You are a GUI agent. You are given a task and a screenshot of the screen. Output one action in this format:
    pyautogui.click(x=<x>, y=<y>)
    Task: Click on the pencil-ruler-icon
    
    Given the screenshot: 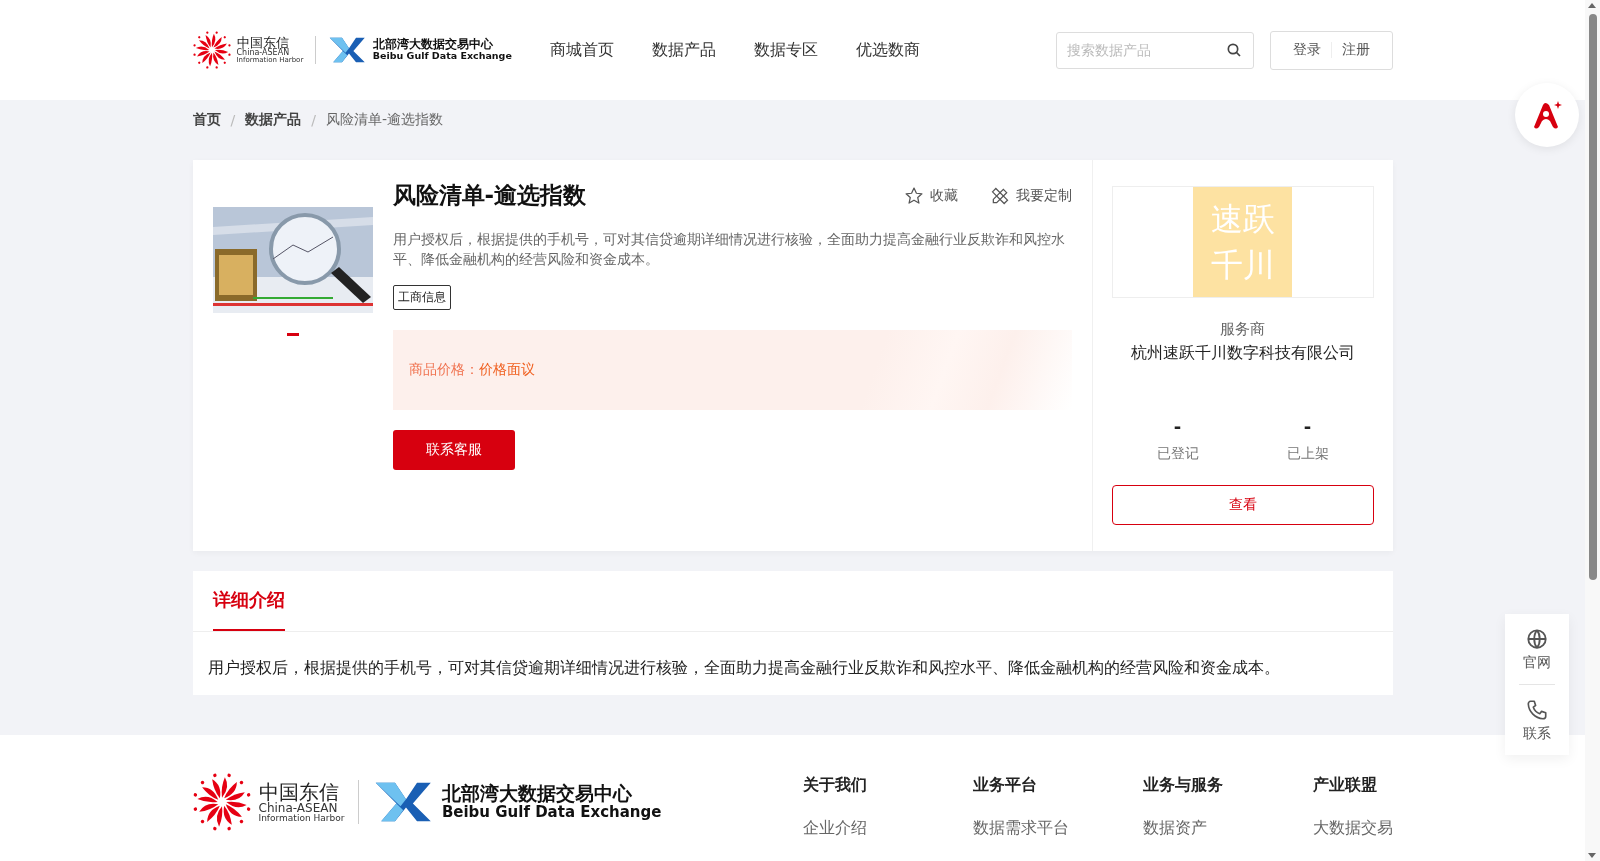 What is the action you would take?
    pyautogui.click(x=999, y=195)
    